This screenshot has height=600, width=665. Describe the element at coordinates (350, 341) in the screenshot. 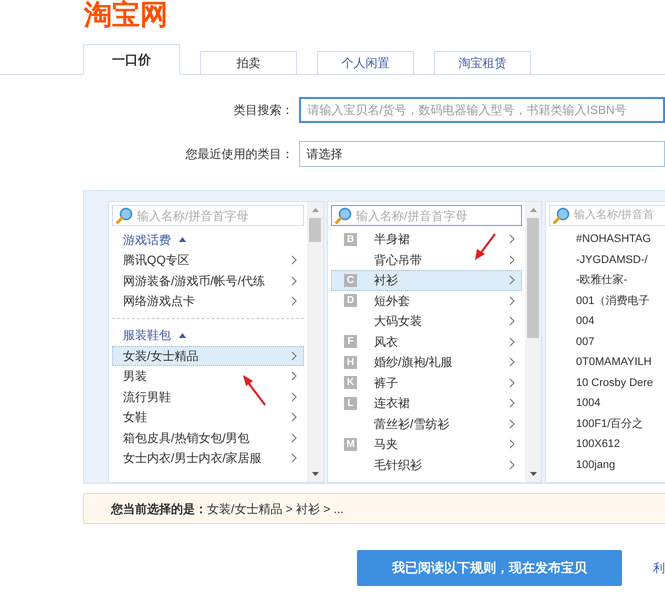

I see `letter-badge: F` at that location.